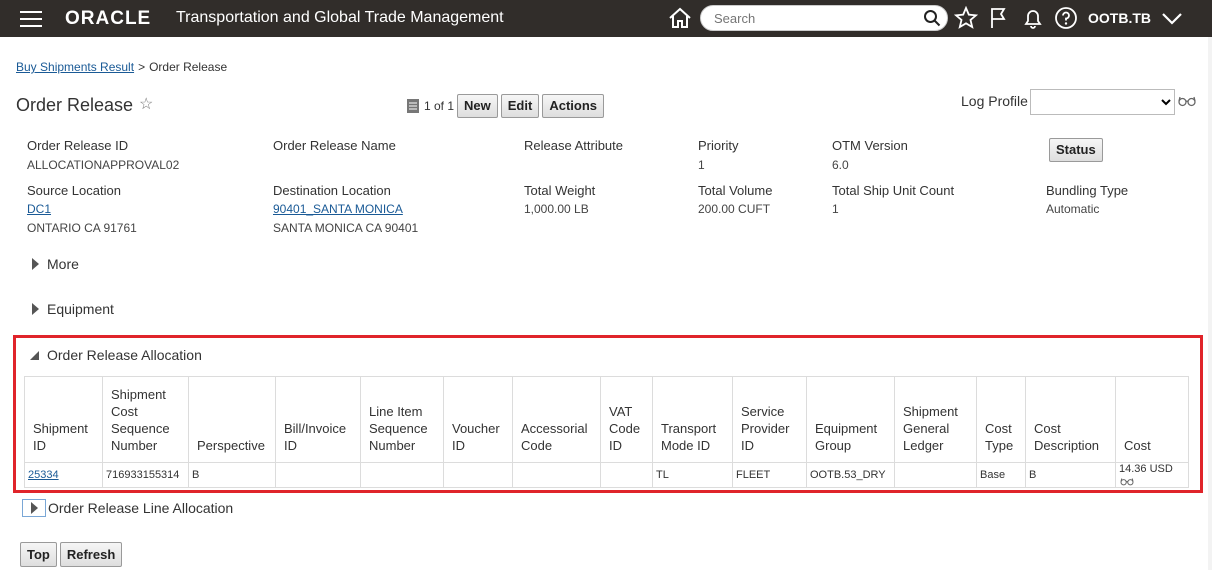  I want to click on search-input, so click(814, 18).